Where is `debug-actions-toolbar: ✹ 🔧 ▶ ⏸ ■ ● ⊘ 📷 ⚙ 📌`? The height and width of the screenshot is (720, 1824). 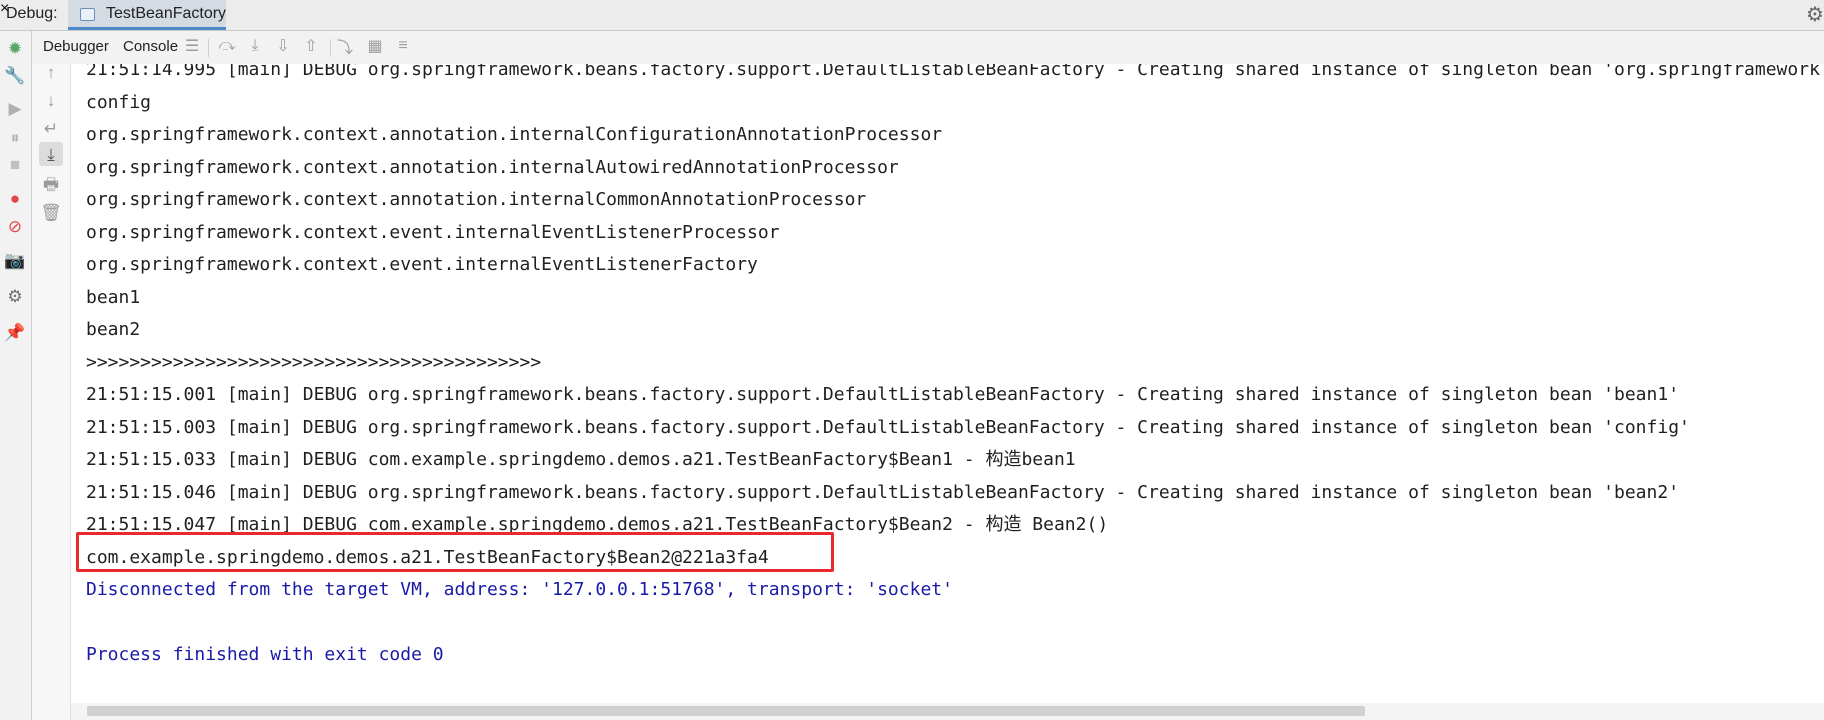
debug-actions-toolbar: ✹ 🔧 ▶ ⏸ ■ ● ⊘ 📷 ⚙ 📌 is located at coordinates (16, 375).